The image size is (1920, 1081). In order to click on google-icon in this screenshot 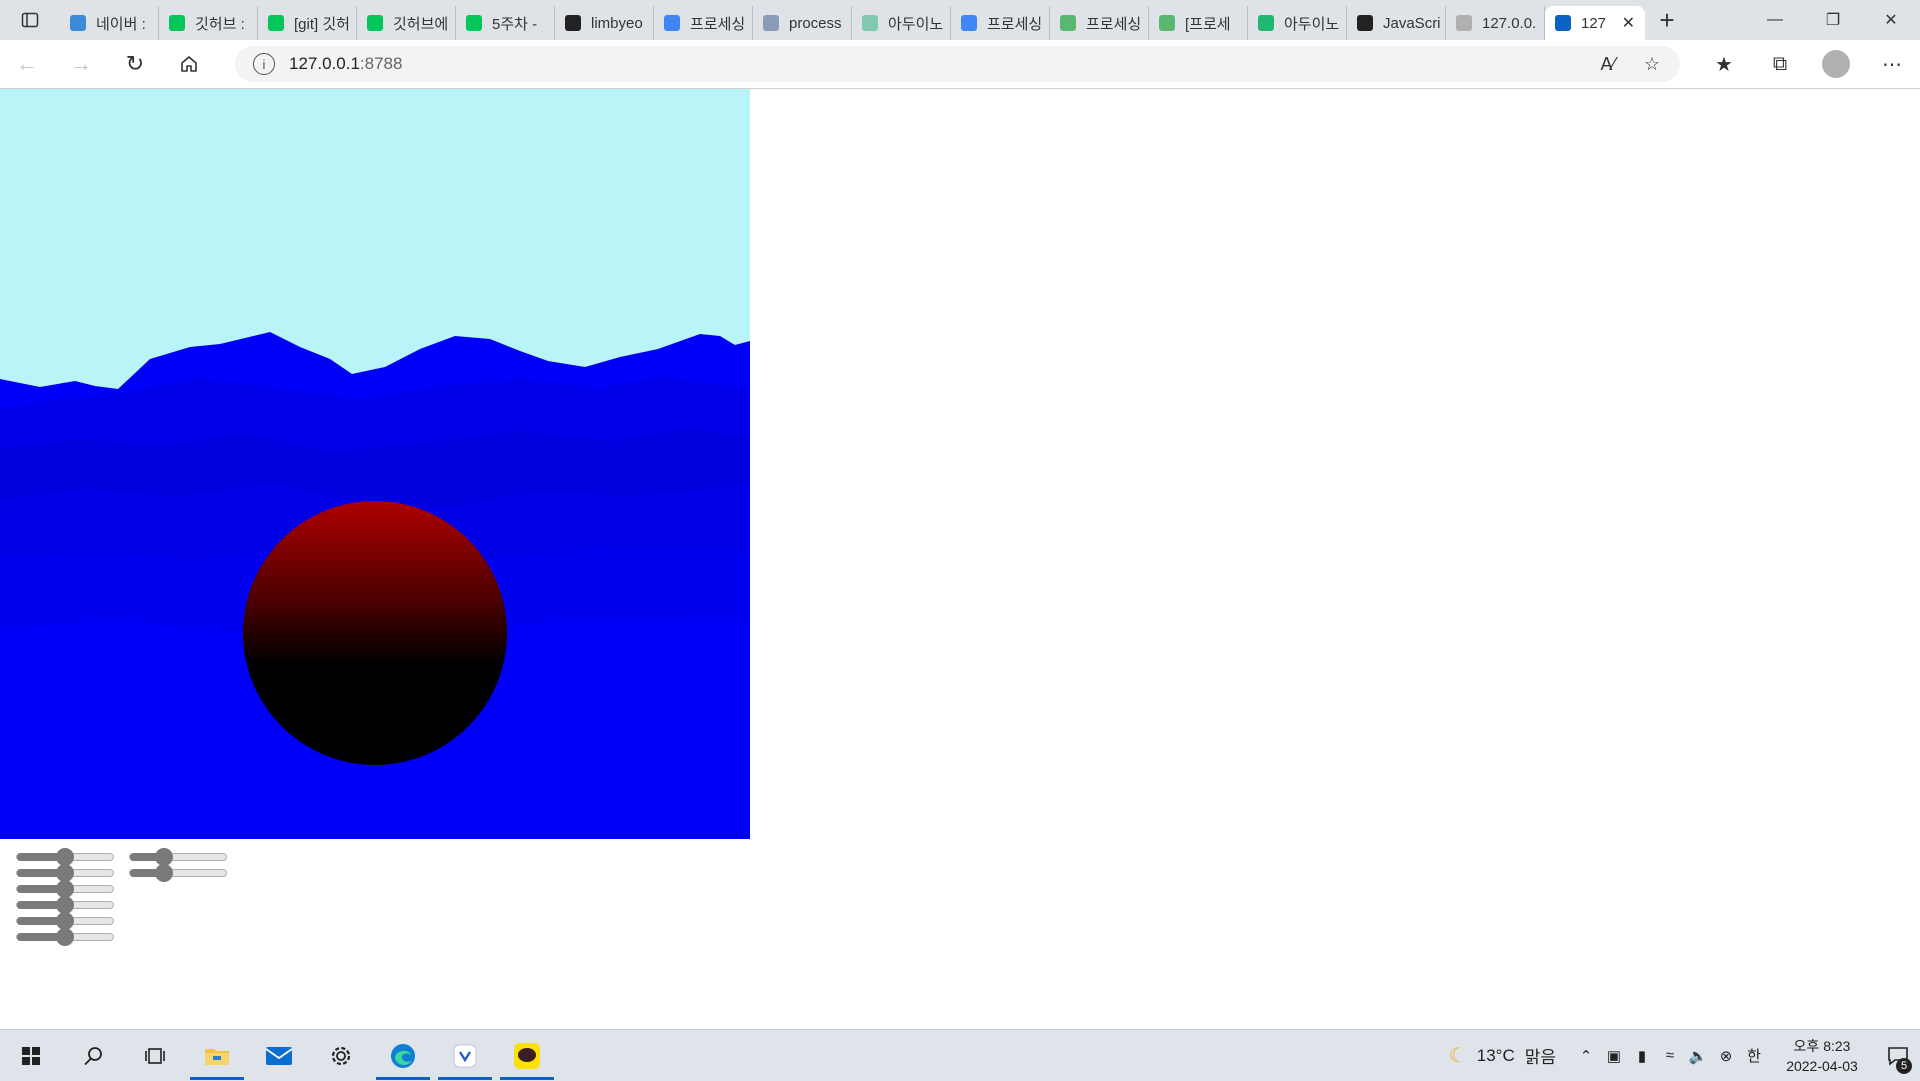, I will do `click(672, 23)`.